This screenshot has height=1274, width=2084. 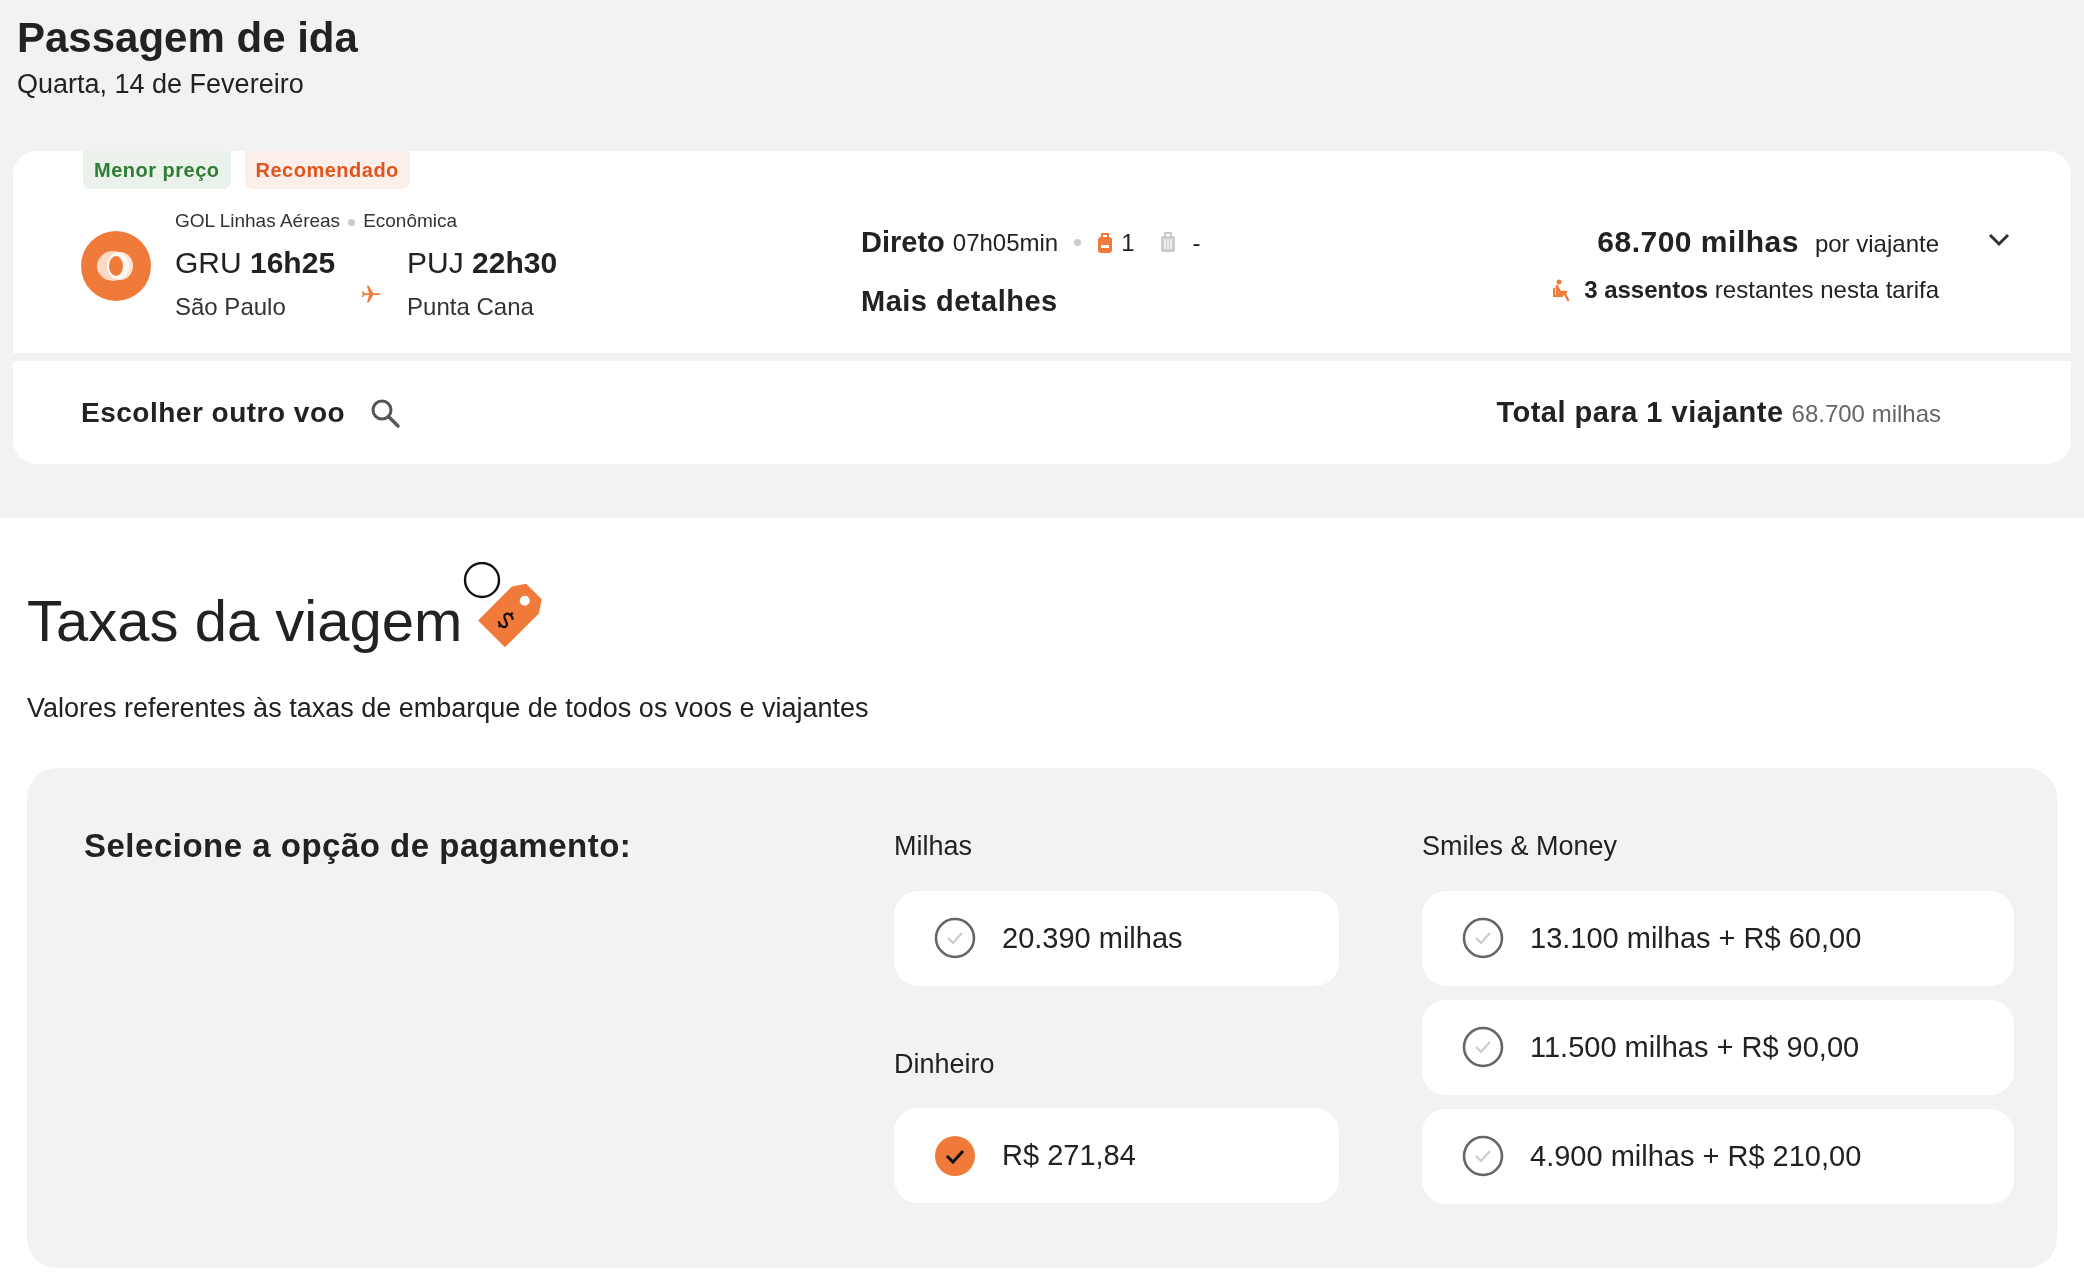 I want to click on backpack-icon, so click(x=1105, y=242).